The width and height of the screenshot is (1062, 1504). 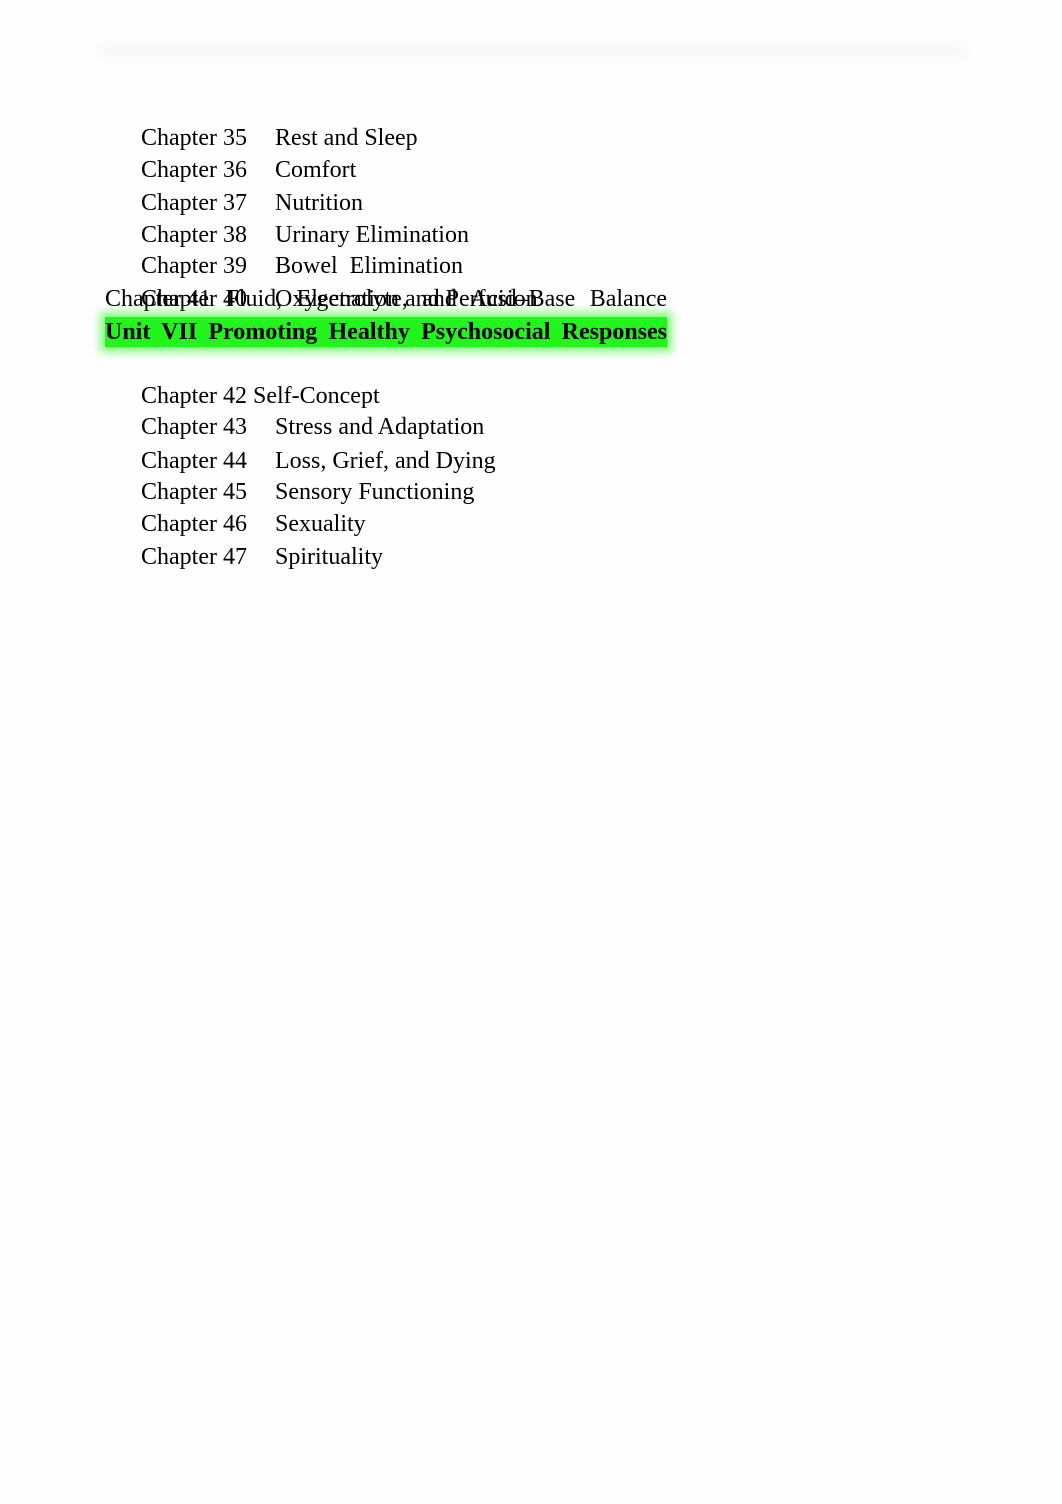 I want to click on toc-entry: Chapter 42 Self-Concept, so click(x=242, y=378).